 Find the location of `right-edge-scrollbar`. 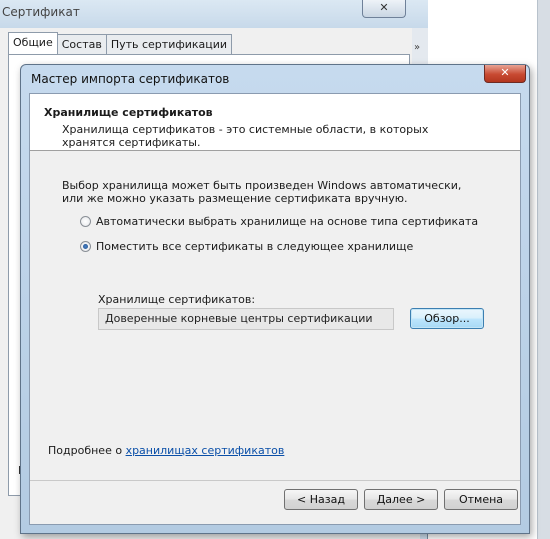

right-edge-scrollbar is located at coordinates (543, 269).